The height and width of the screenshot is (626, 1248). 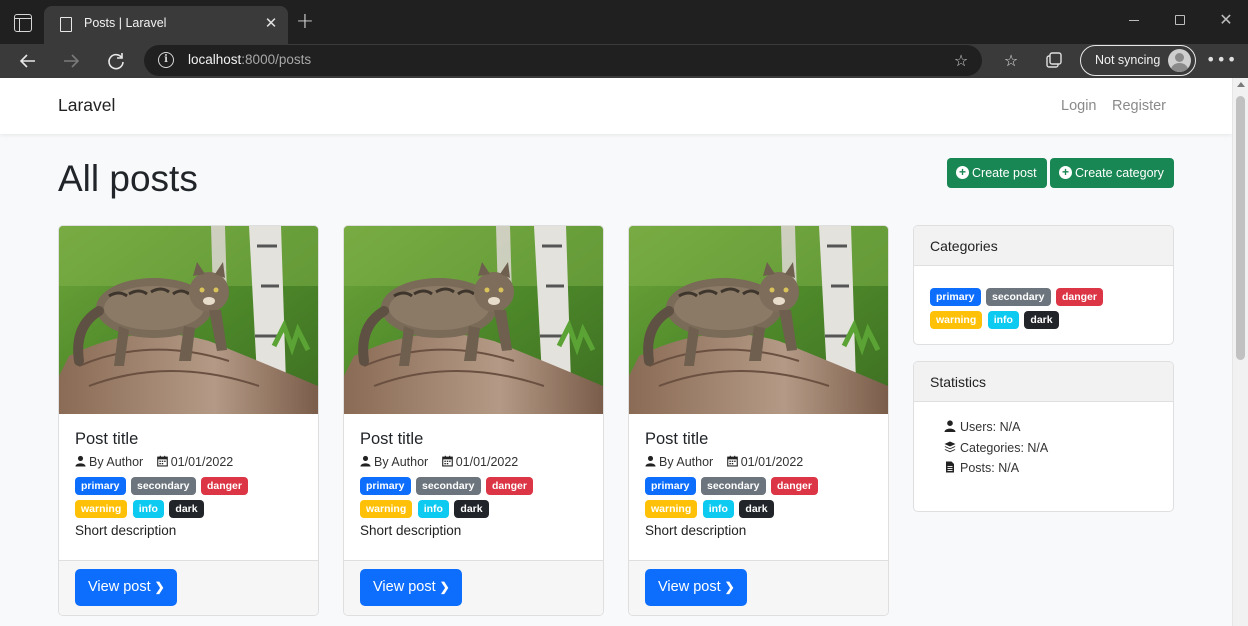 What do you see at coordinates (1043, 382) in the screenshot?
I see `statistics-title: Statistics` at bounding box center [1043, 382].